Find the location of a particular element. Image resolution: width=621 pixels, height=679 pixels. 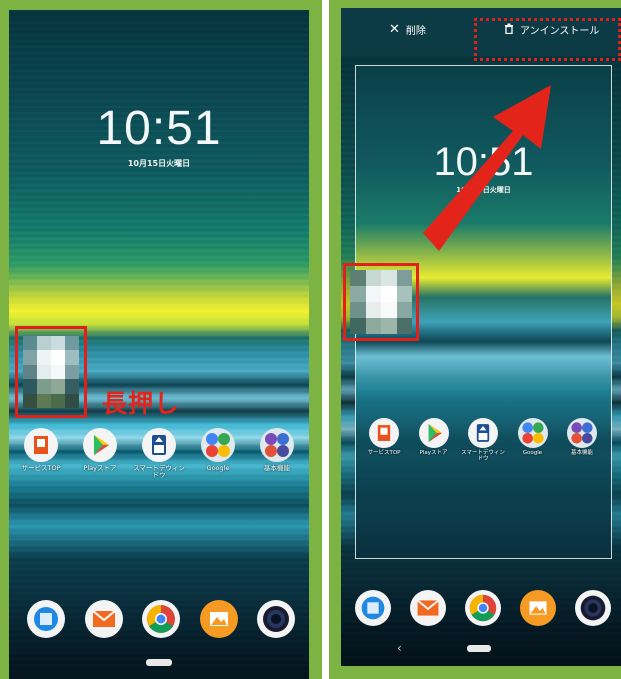

preview-app-google-folder: Google is located at coordinates (533, 440).